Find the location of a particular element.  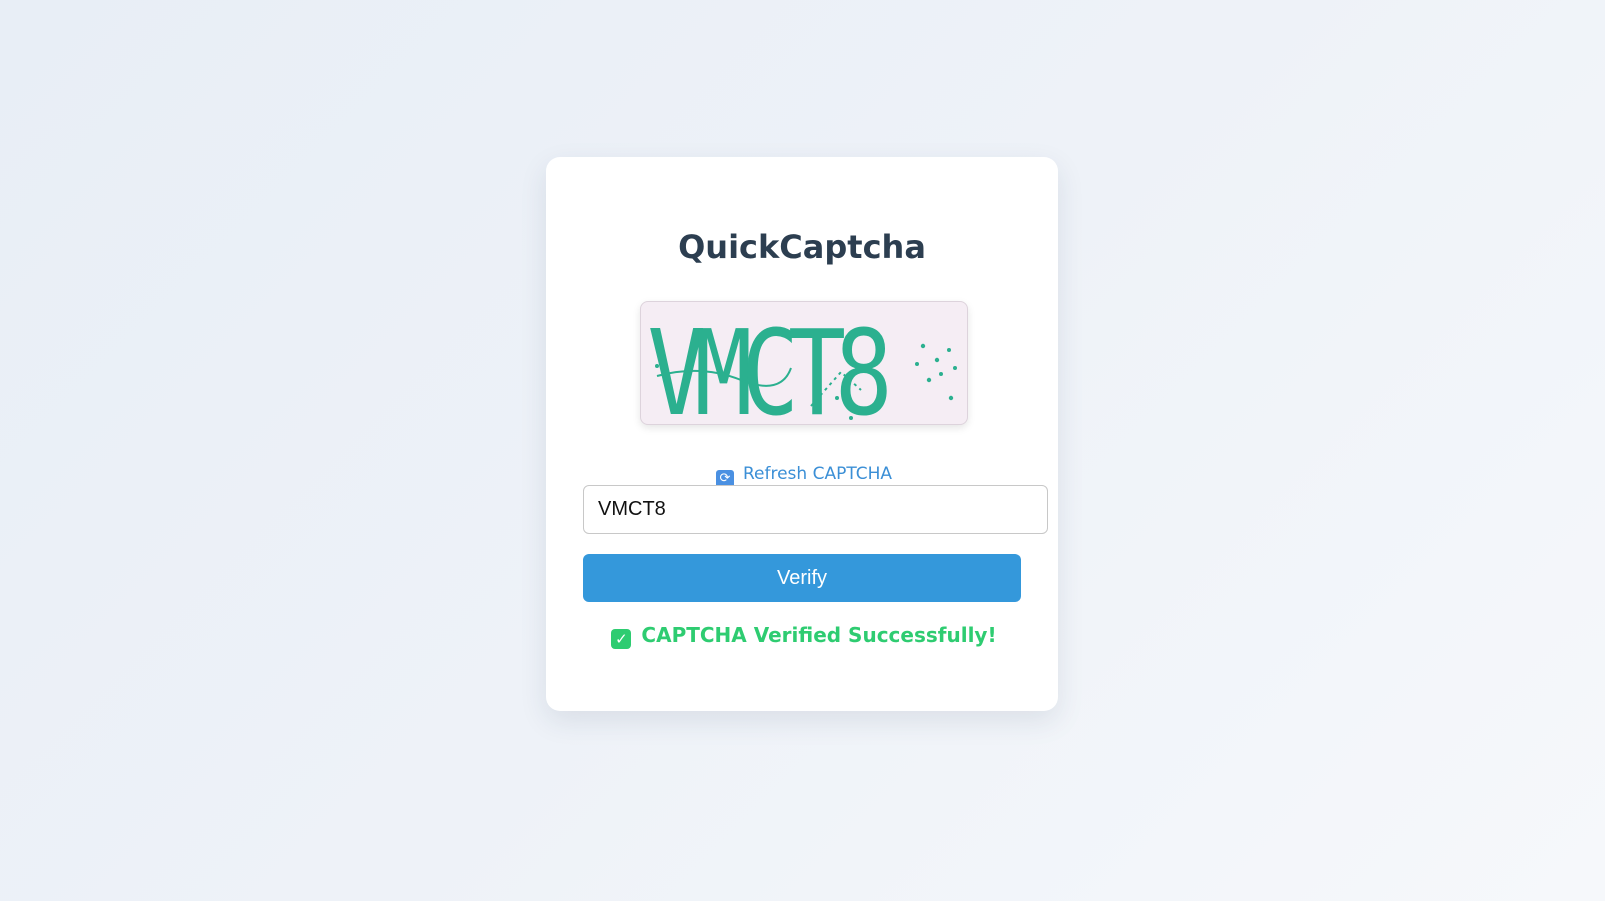

captcha-glyphs: VMCT8 is located at coordinates (768, 365).